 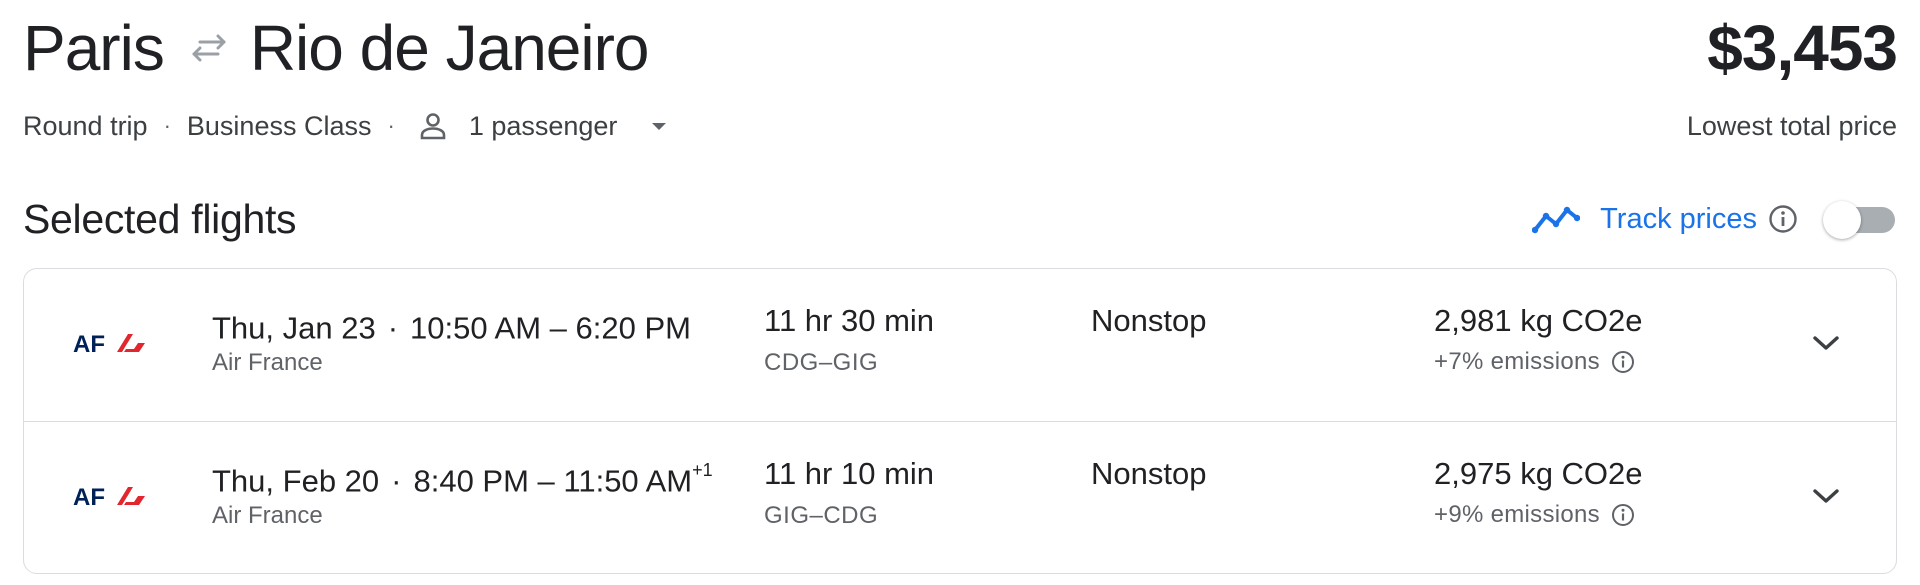 I want to click on route-codes: GIG–CDG, so click(x=821, y=515).